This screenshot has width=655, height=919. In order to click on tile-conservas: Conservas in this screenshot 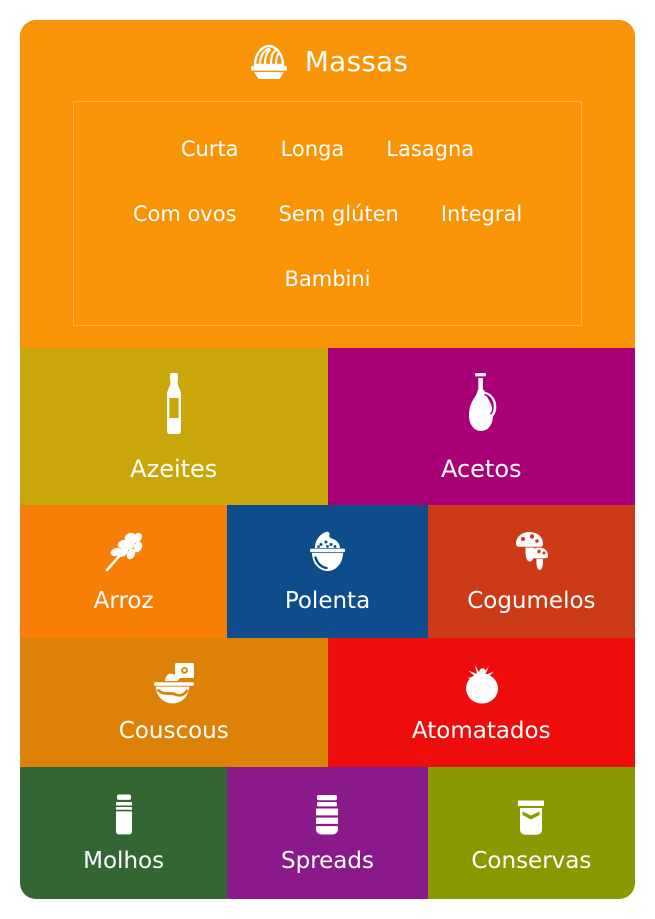, I will do `click(531, 833)`.